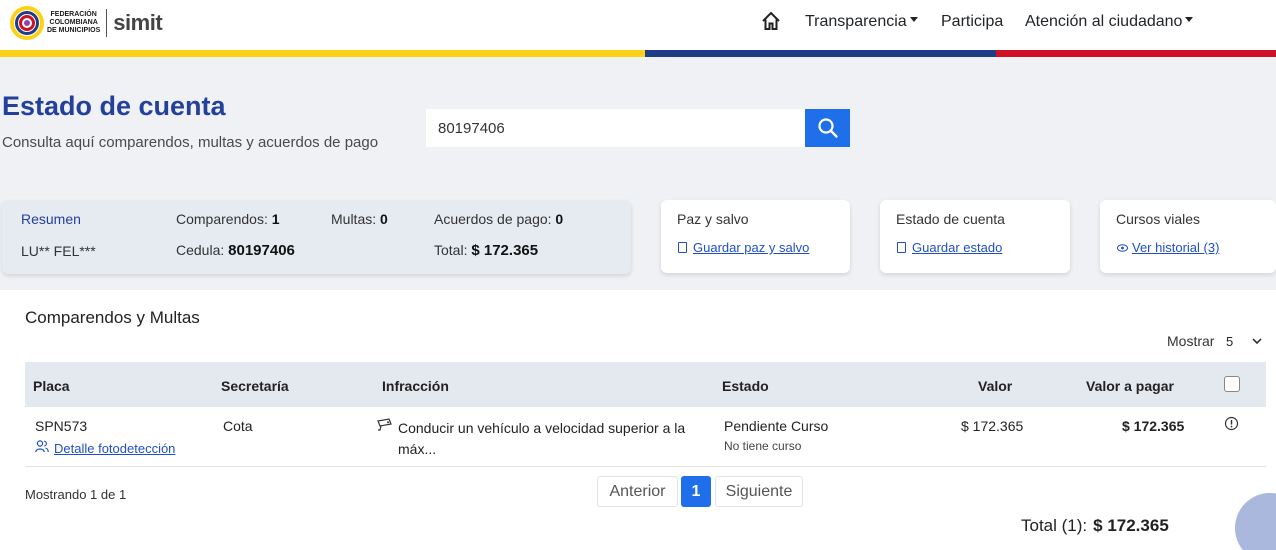  I want to click on mostrar-label: Mostrar, so click(1191, 341).